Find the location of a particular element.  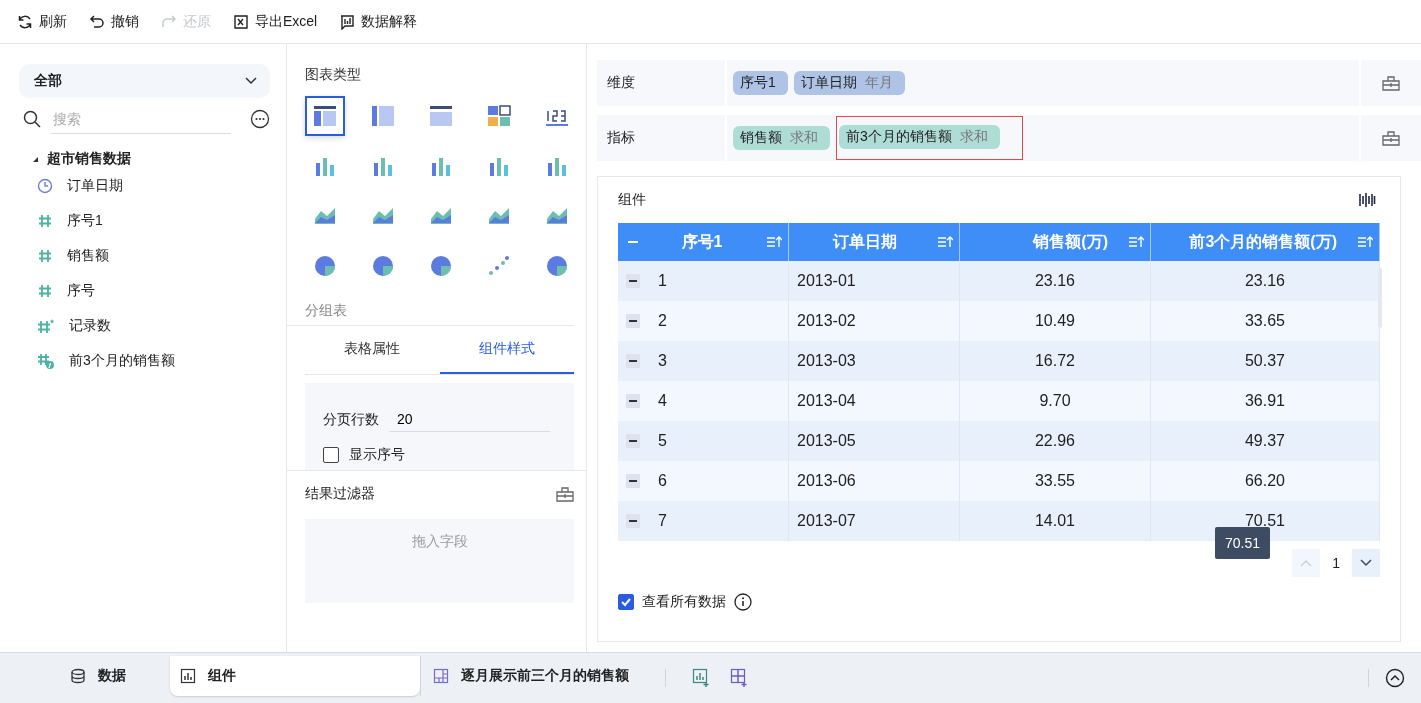

search-field: 搜索 is located at coordinates (141, 119).